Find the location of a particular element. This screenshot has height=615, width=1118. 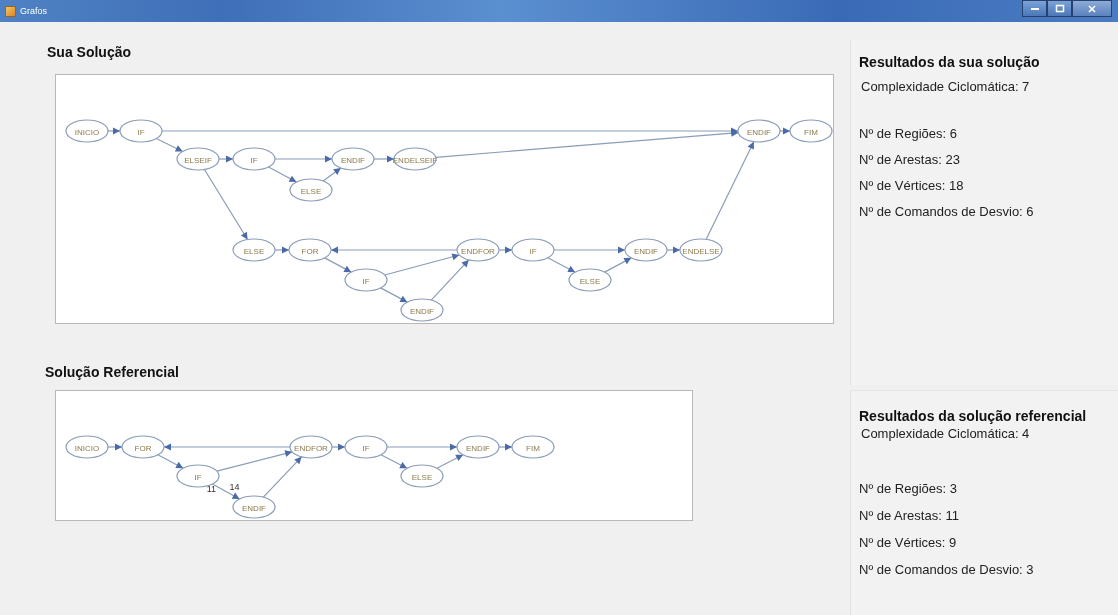

stat-text: Nº de Regiões: 3 is located at coordinates (908, 489).